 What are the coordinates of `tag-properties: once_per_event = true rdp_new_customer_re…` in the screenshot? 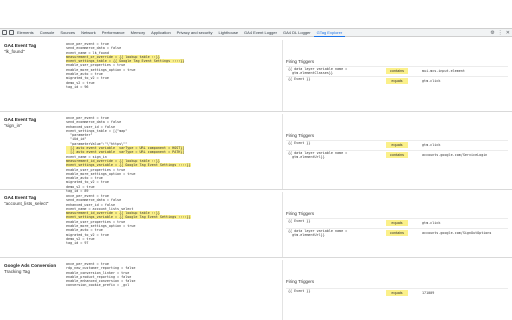 It's located at (171, 275).